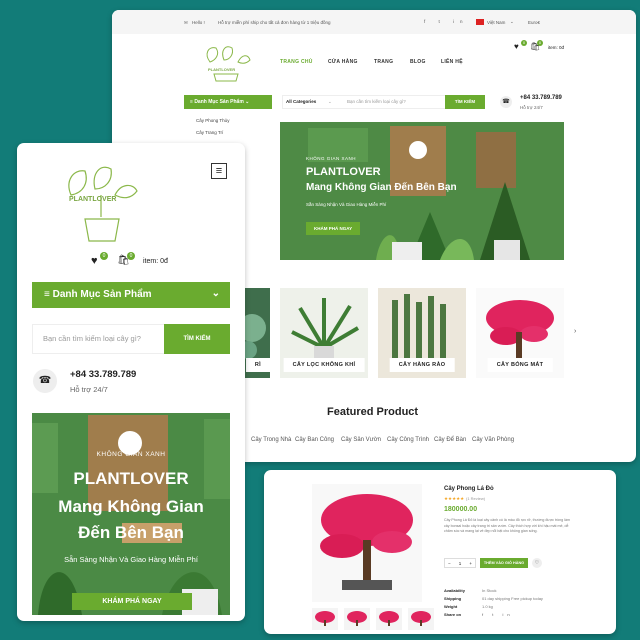 The image size is (640, 640). Describe the element at coordinates (228, 64) in the screenshot. I see `plant-logo-icon` at that location.